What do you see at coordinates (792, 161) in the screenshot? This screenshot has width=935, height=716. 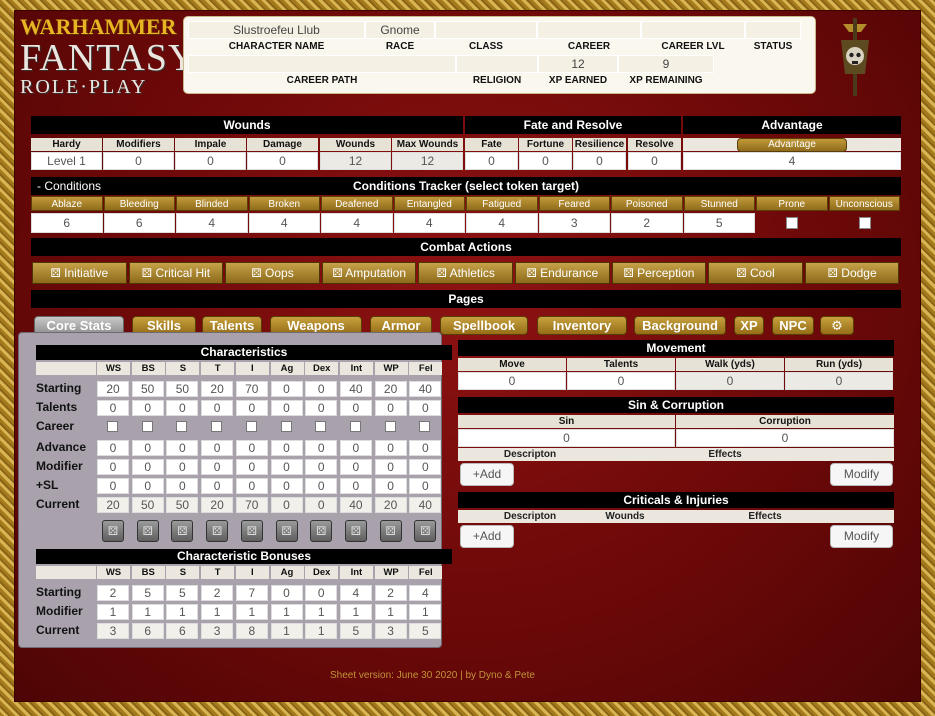 I see `advantage-value-field: 4` at bounding box center [792, 161].